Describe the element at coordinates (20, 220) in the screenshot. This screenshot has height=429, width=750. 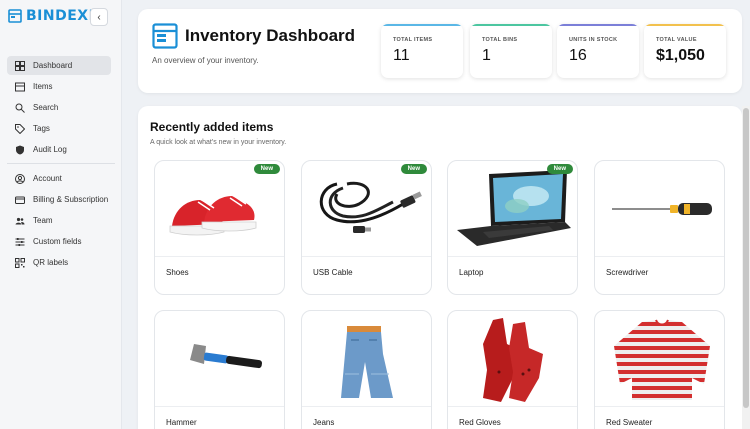
I see `team-icon` at that location.